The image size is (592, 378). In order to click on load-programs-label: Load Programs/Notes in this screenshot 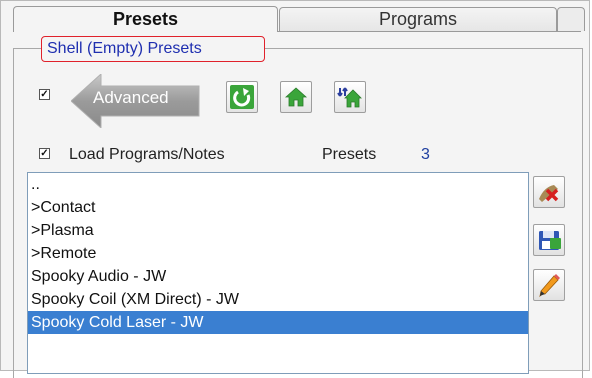, I will do `click(147, 154)`.